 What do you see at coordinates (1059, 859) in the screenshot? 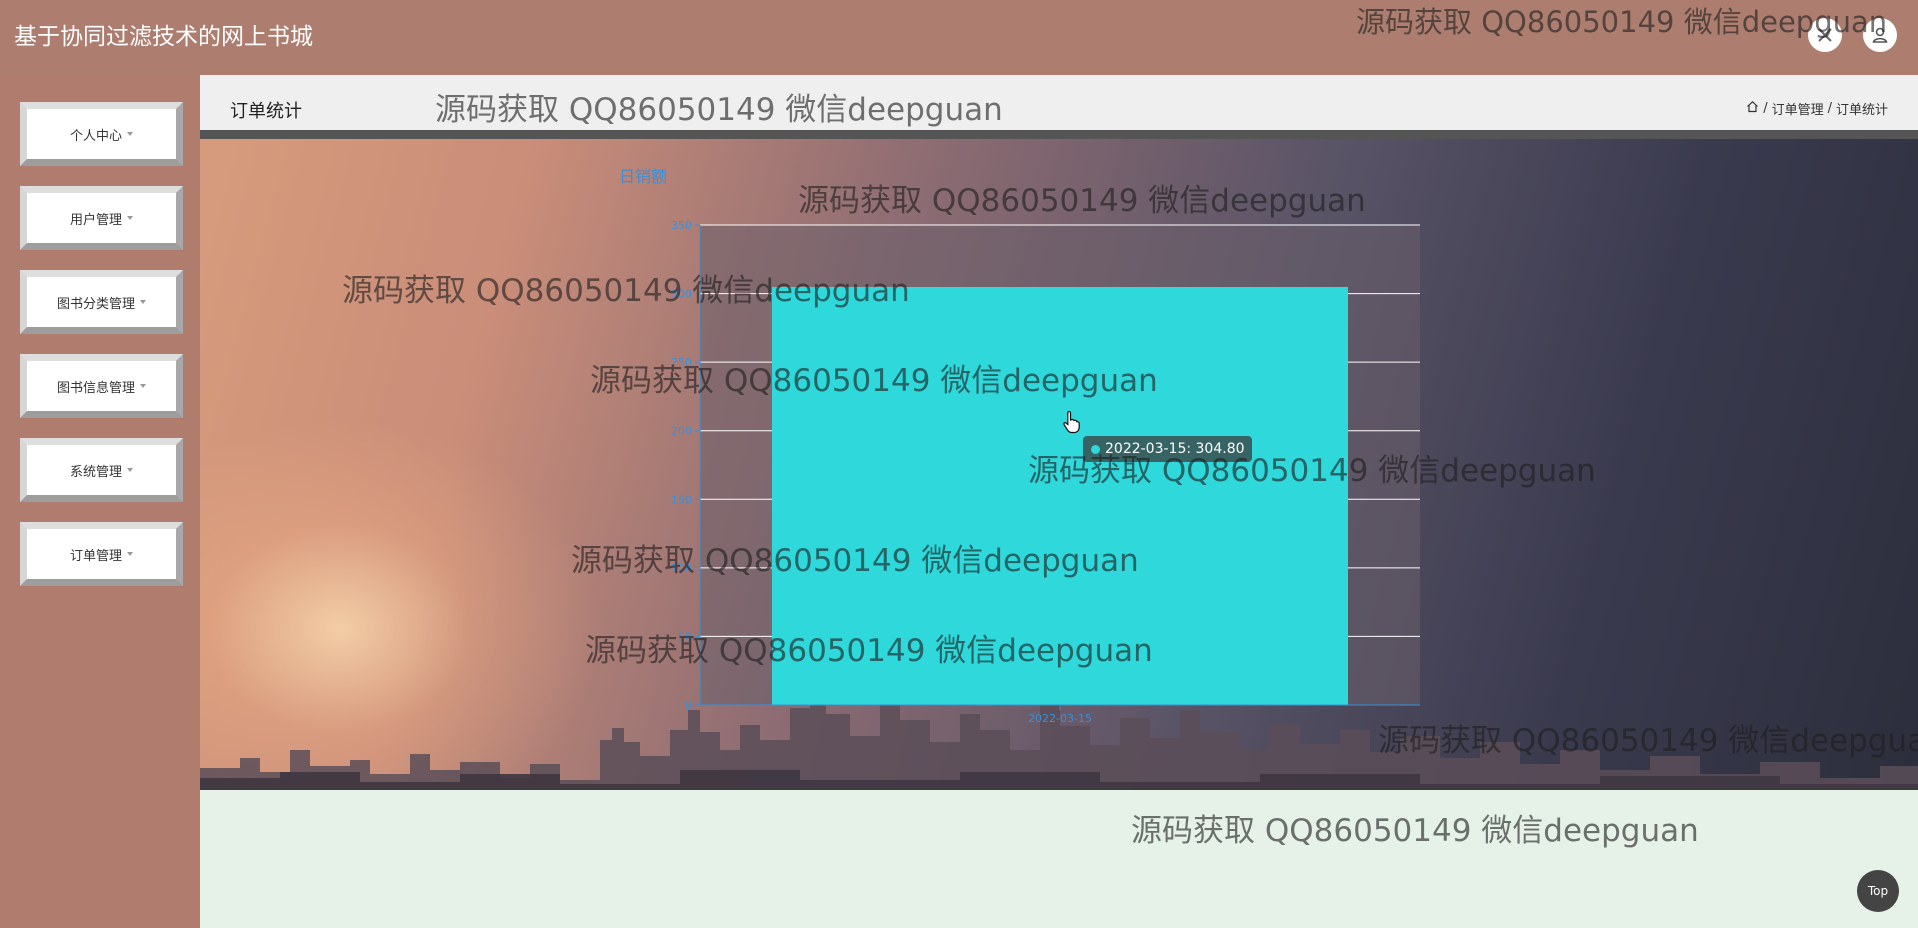
I see `footer-area` at bounding box center [1059, 859].